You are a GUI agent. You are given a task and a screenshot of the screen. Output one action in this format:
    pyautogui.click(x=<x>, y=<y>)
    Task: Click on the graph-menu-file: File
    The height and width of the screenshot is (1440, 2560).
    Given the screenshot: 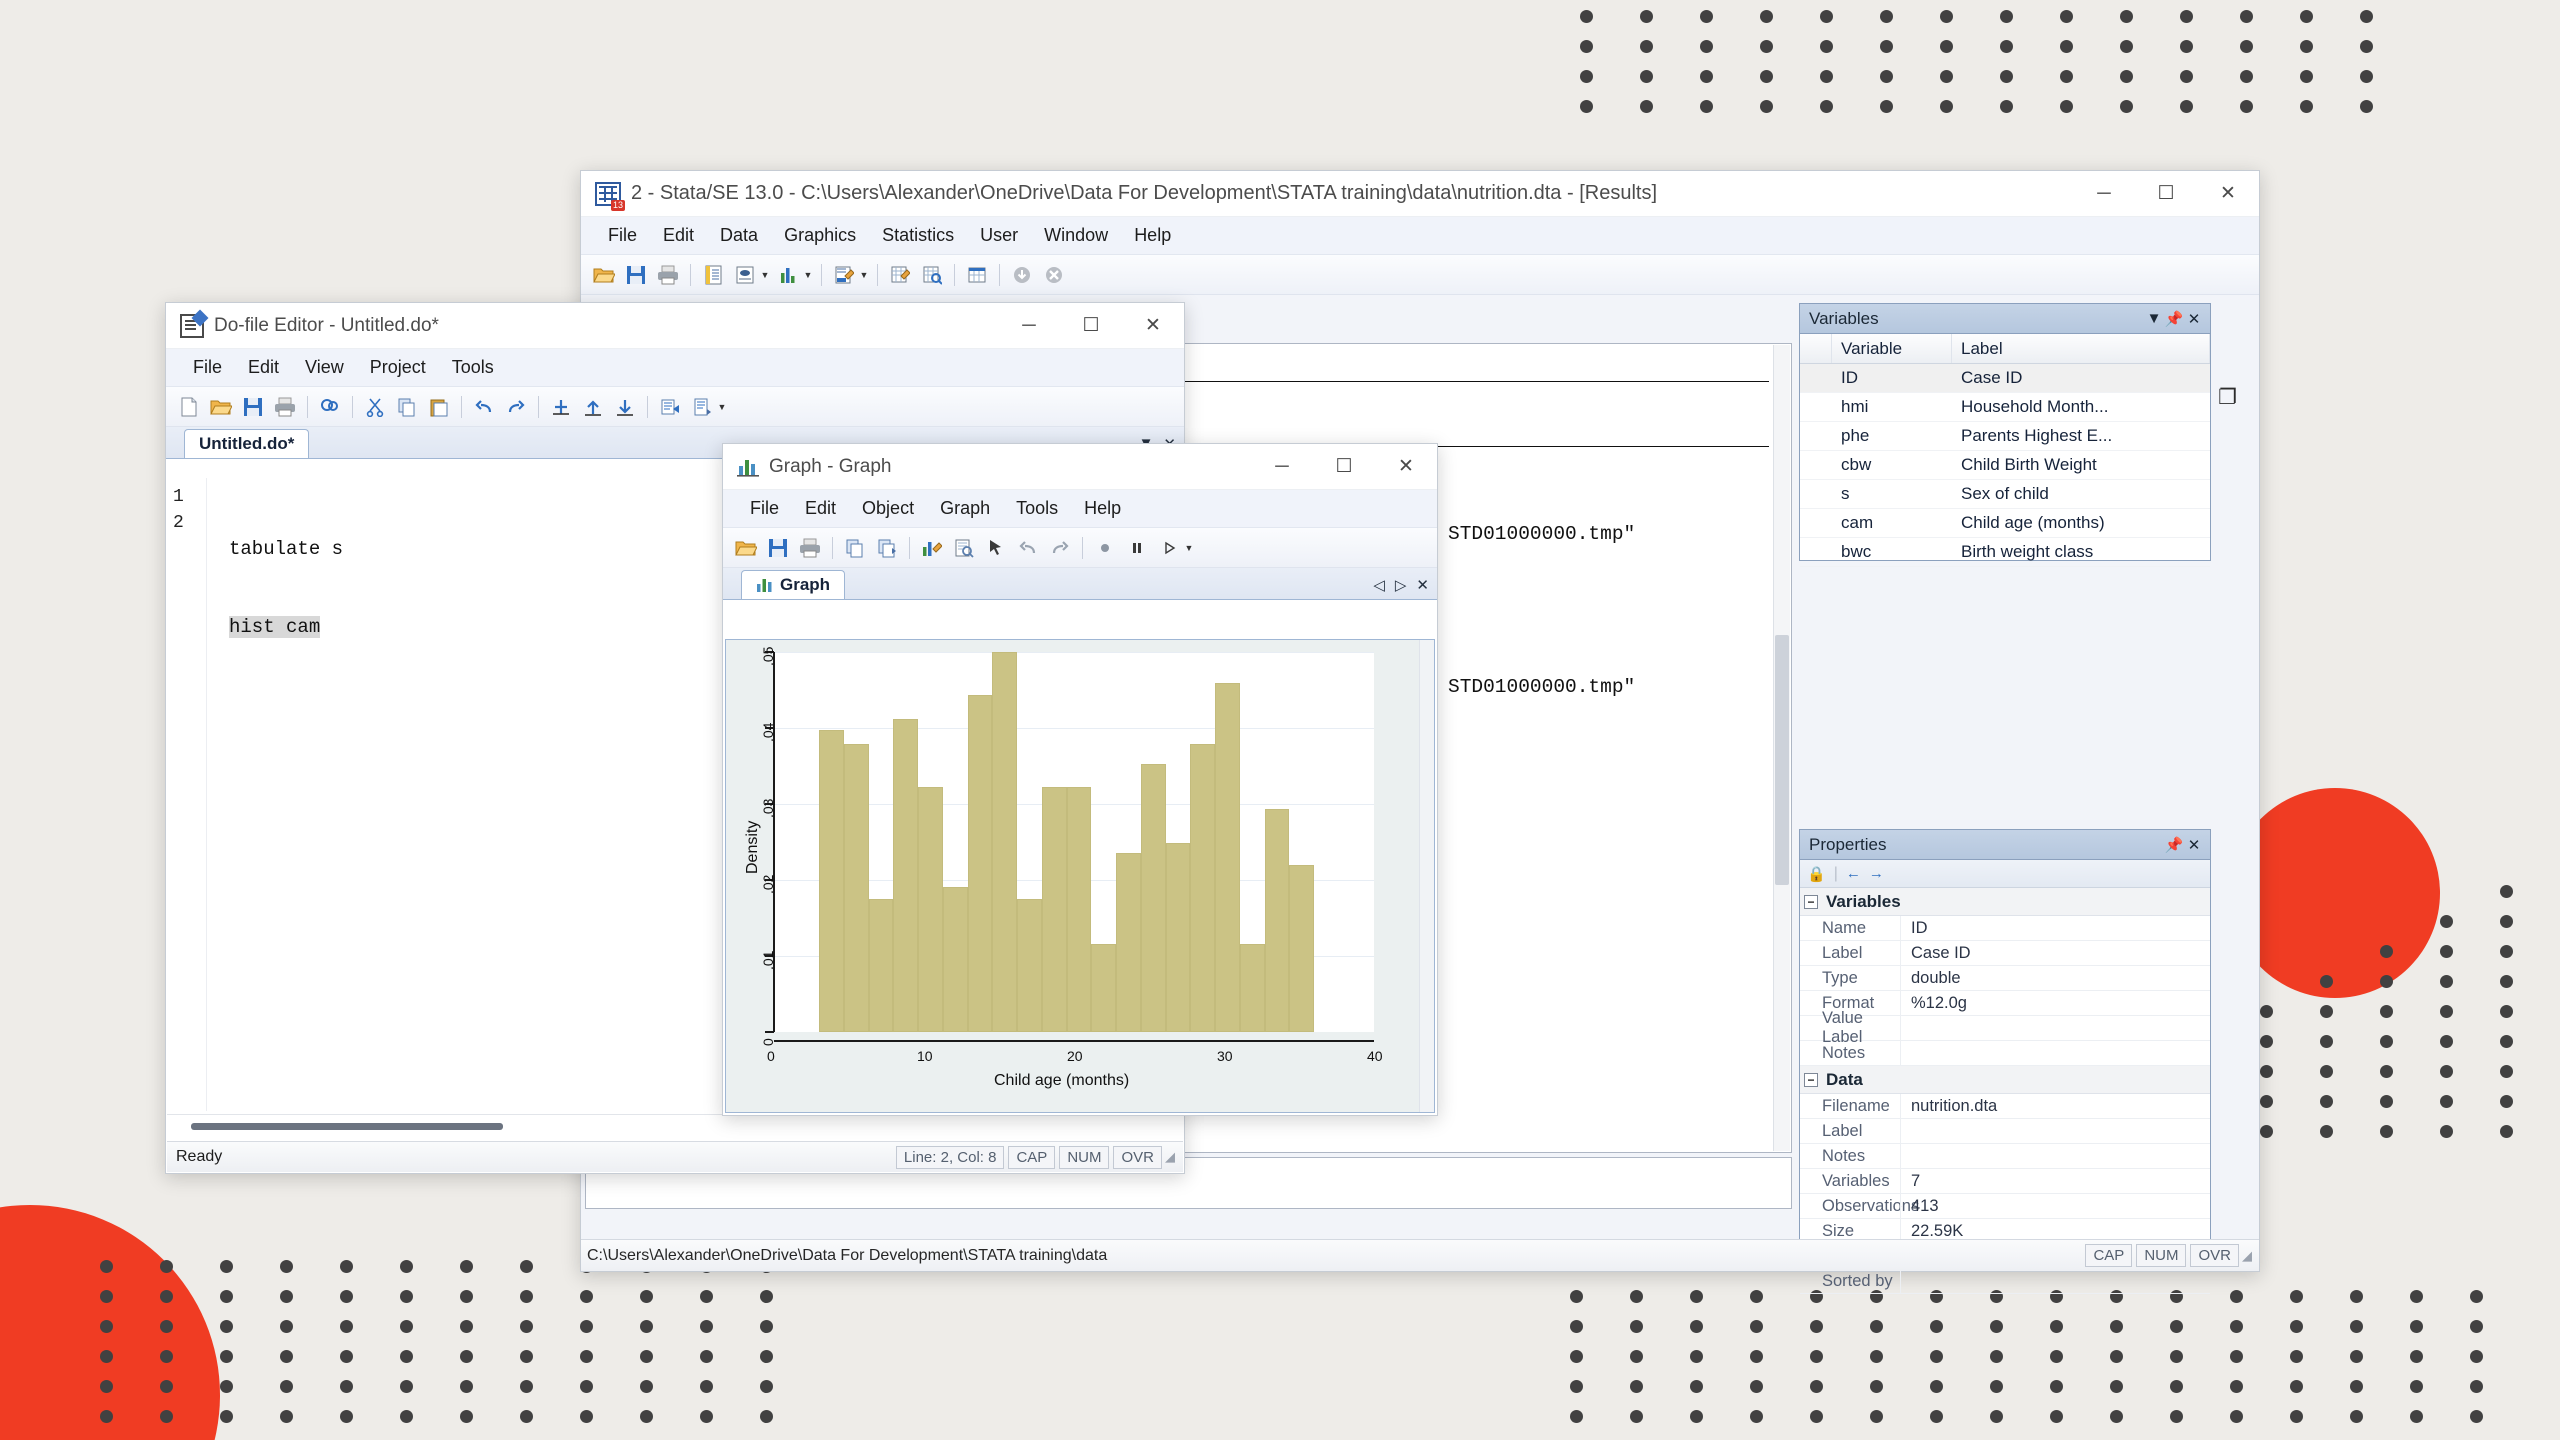 What is the action you would take?
    pyautogui.click(x=764, y=508)
    